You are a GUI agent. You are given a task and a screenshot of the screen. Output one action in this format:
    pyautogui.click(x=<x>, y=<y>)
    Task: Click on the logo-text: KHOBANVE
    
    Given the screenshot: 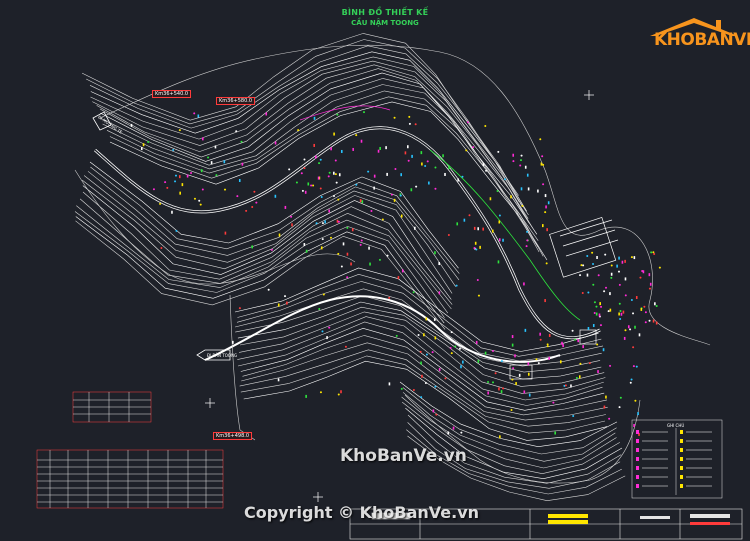 What is the action you would take?
    pyautogui.click(x=702, y=40)
    